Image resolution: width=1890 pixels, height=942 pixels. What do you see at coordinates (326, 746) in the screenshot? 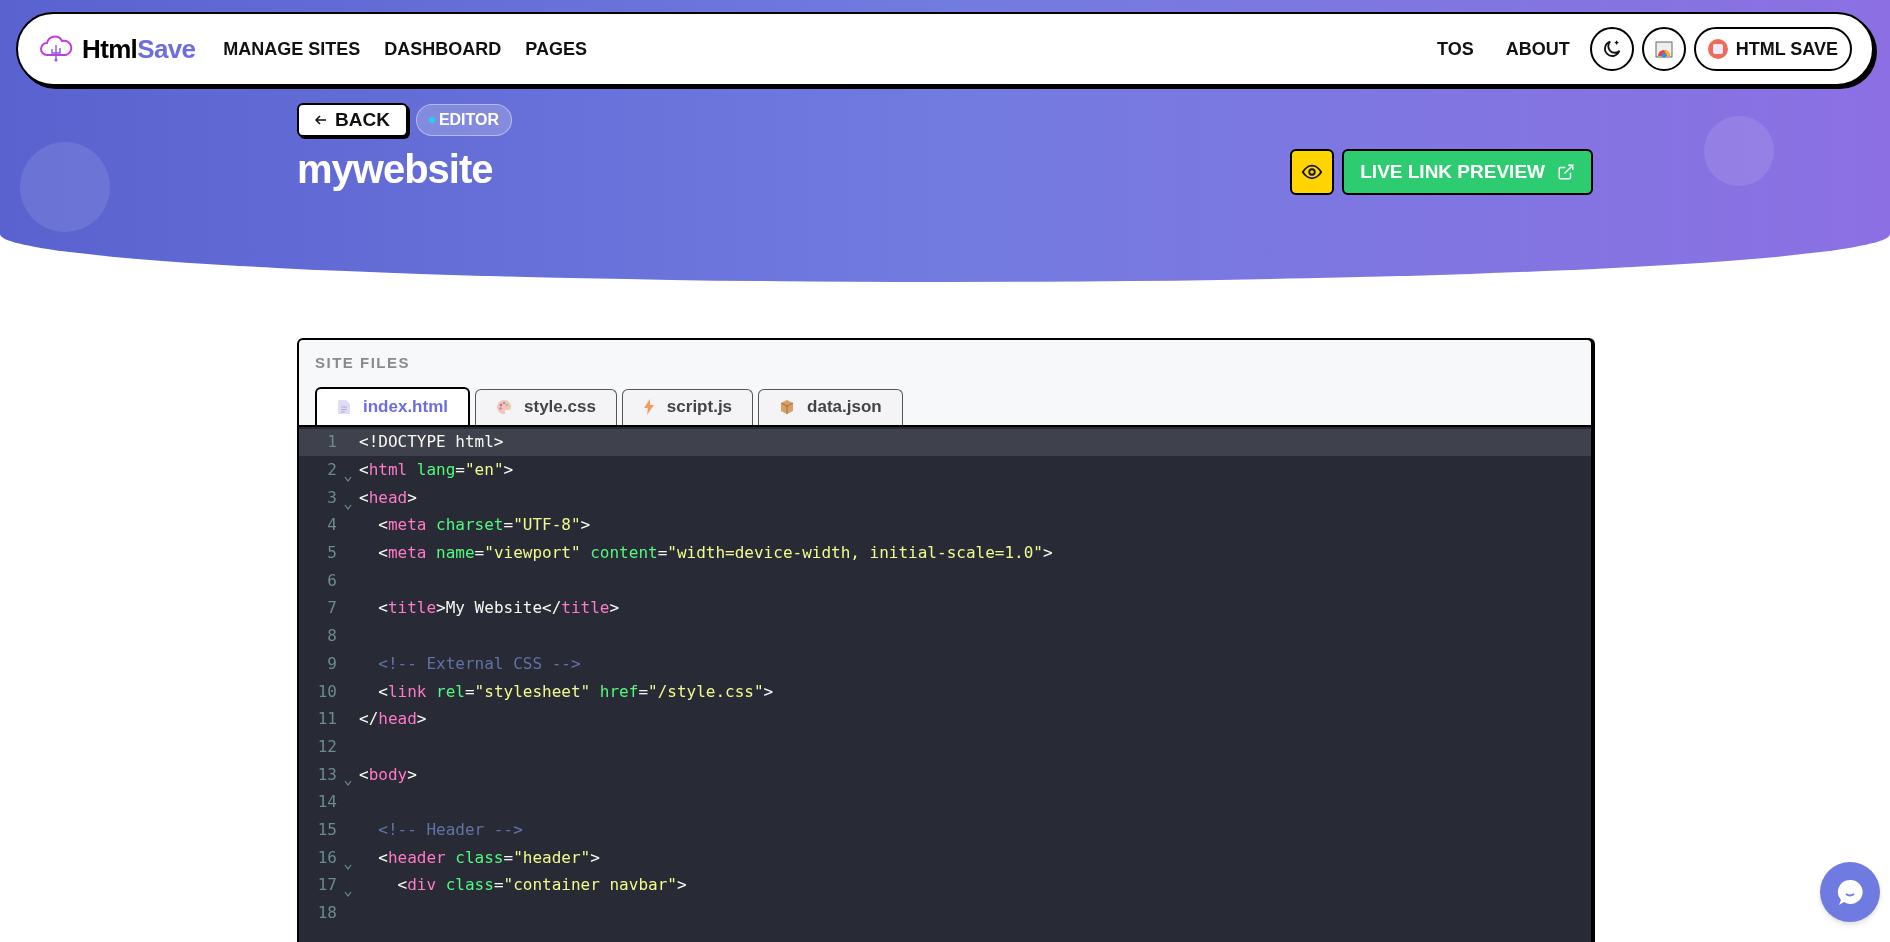
I see `line-number: 12` at bounding box center [326, 746].